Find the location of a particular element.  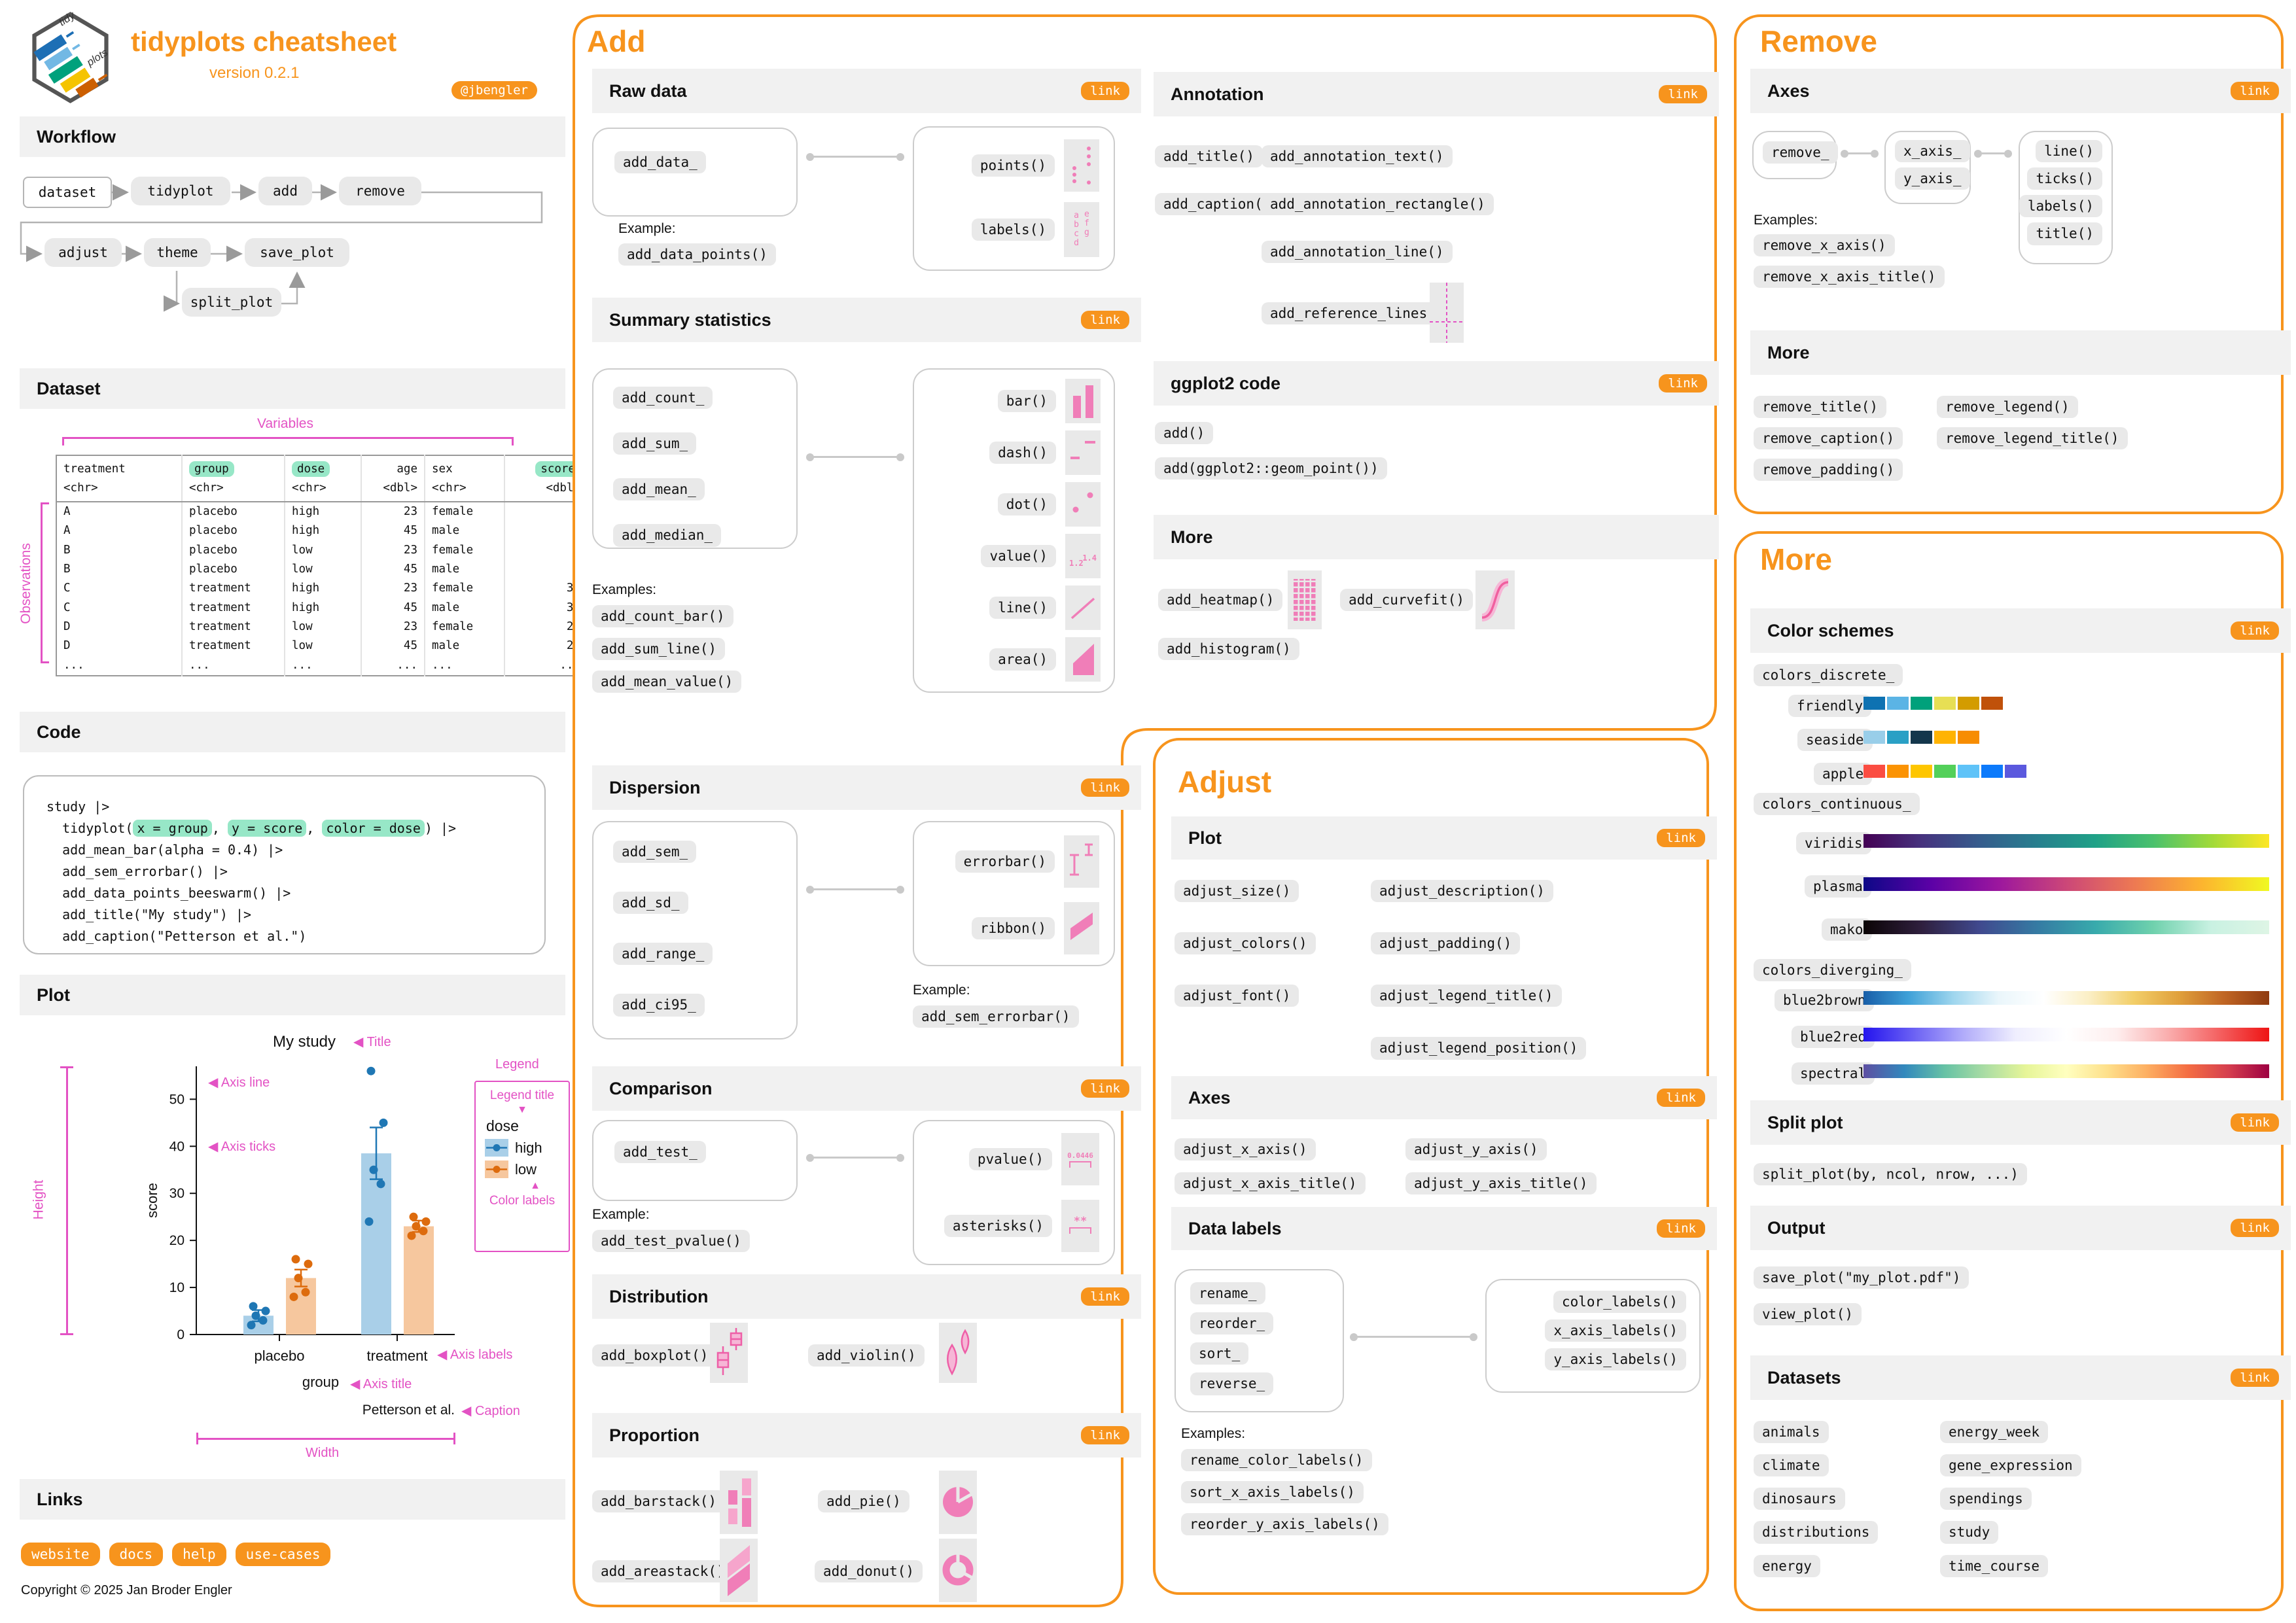

palette-blue2red-gradient is located at coordinates (2066, 1034).